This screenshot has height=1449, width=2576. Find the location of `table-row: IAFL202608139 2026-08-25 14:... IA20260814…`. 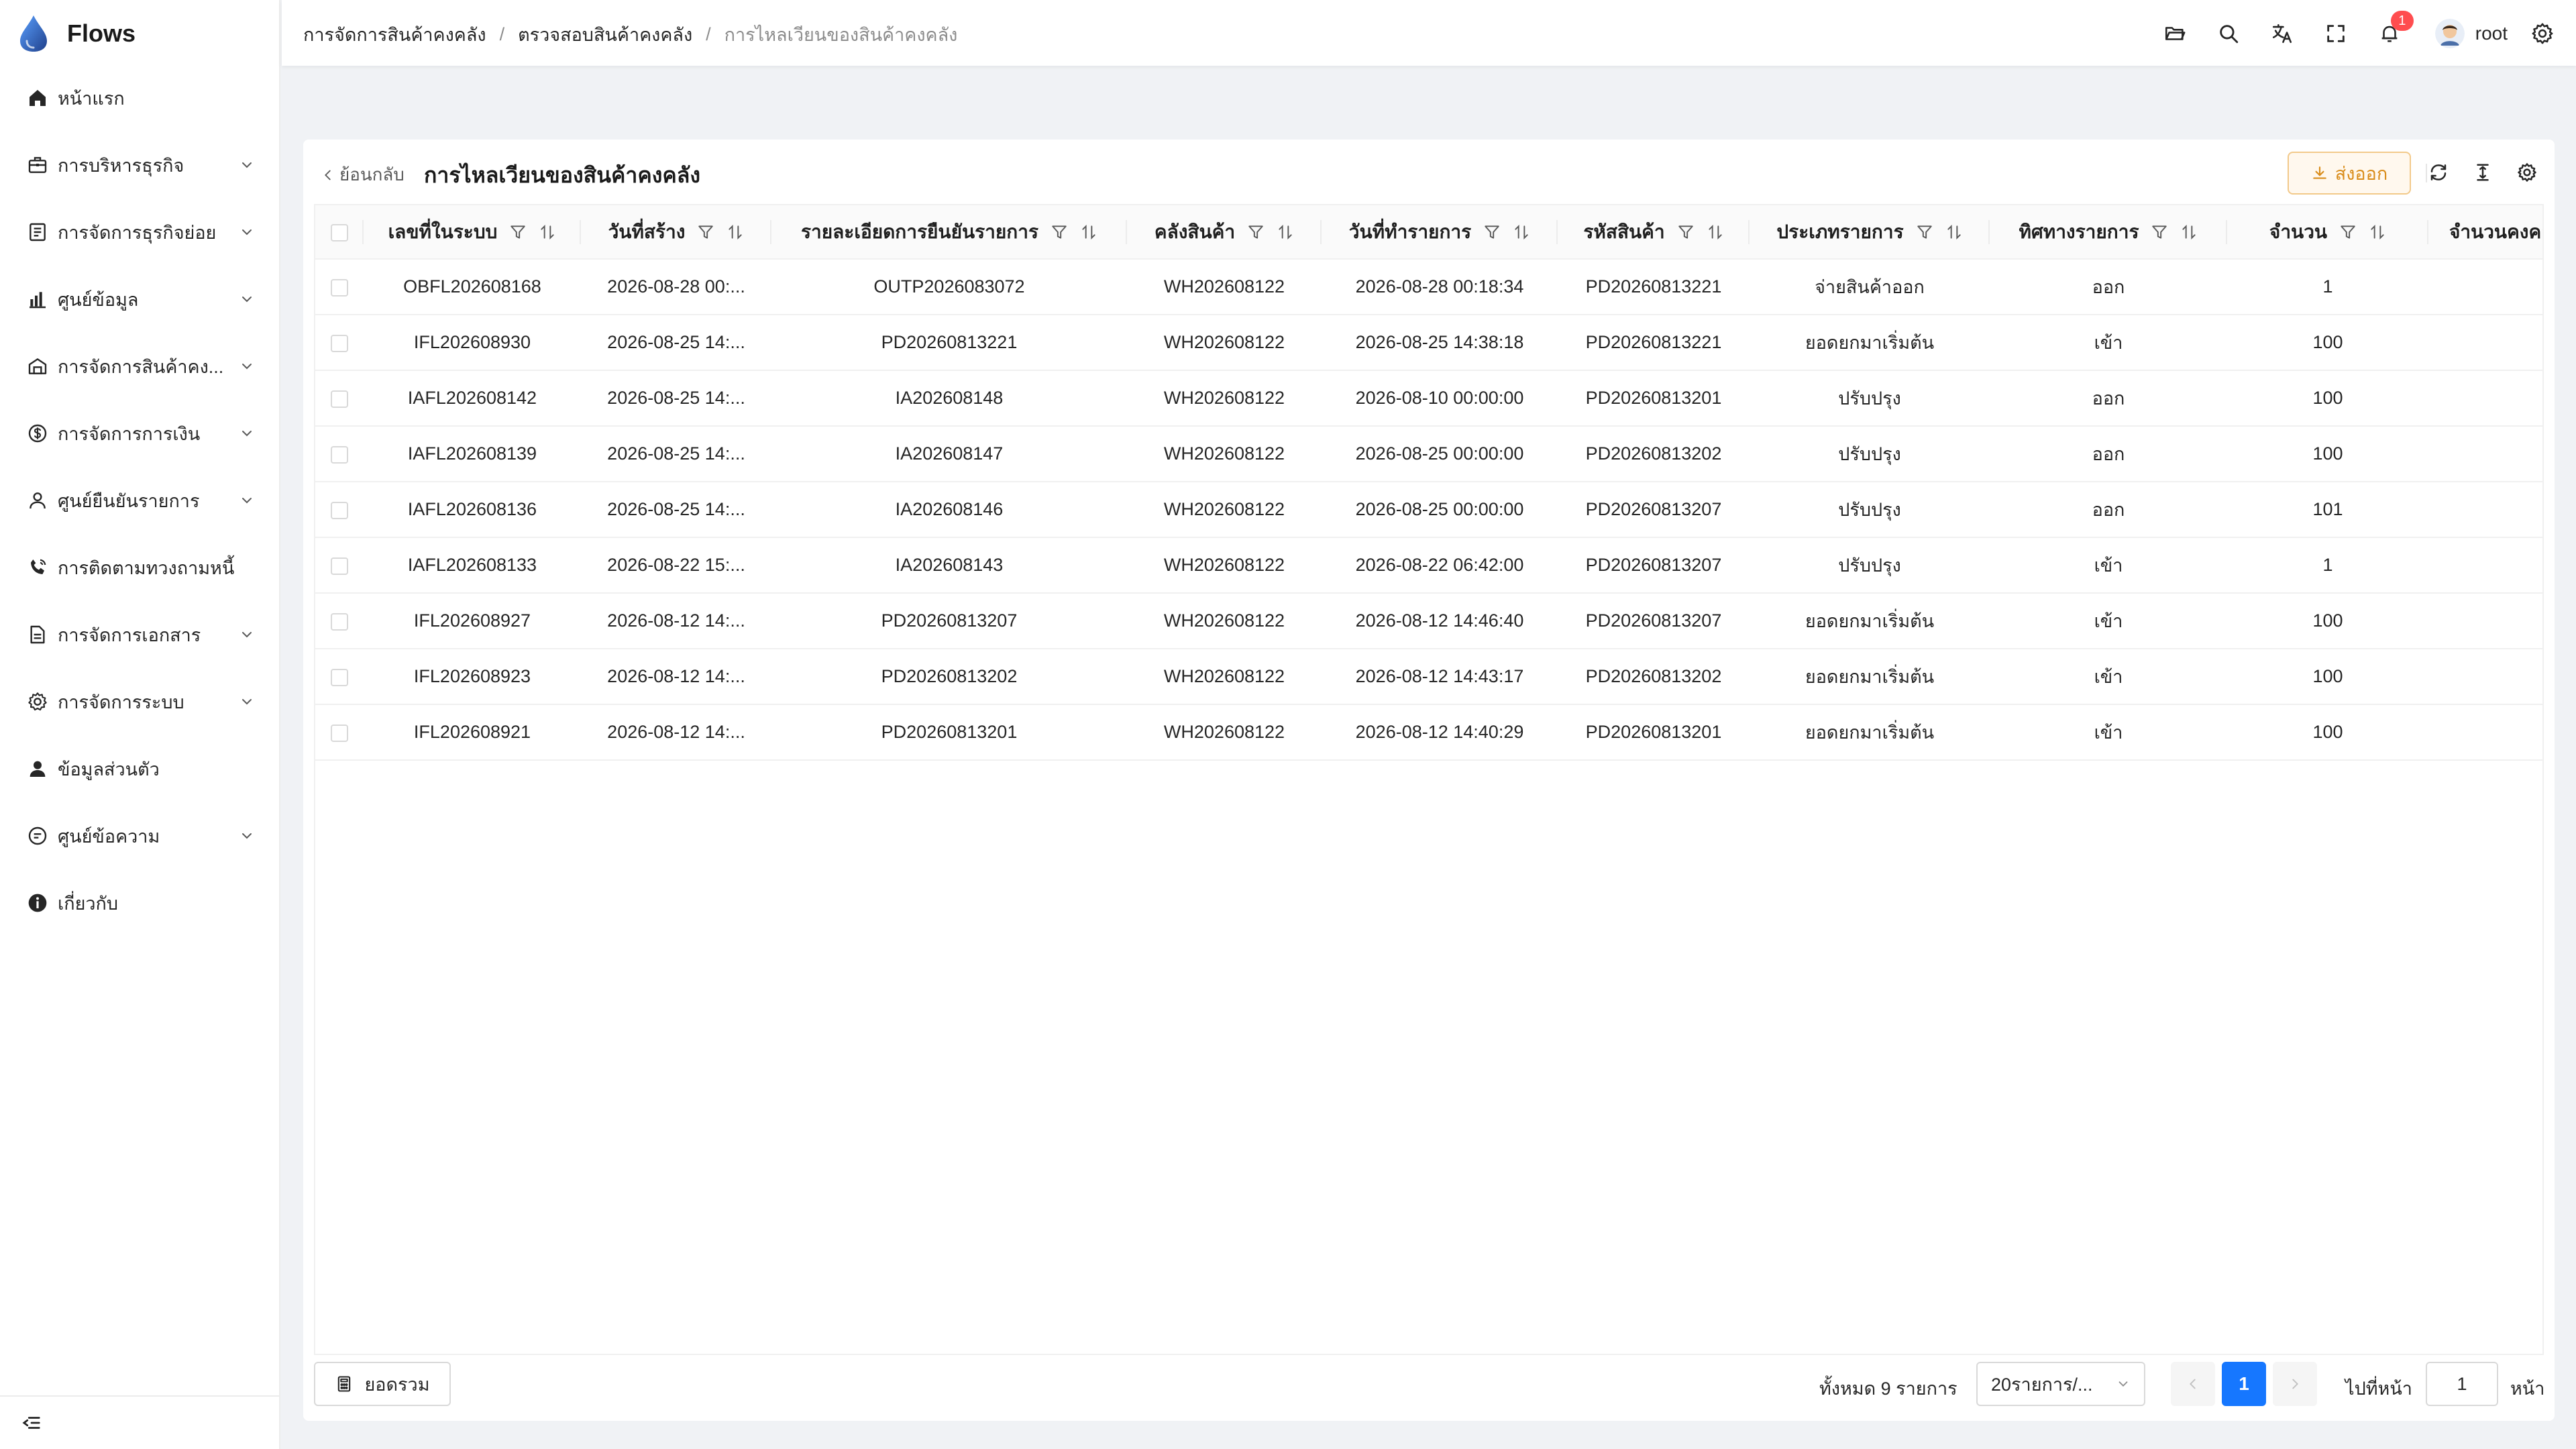

table-row: IAFL202608139 2026-08-25 14:... IA20260814… is located at coordinates (1428, 454).